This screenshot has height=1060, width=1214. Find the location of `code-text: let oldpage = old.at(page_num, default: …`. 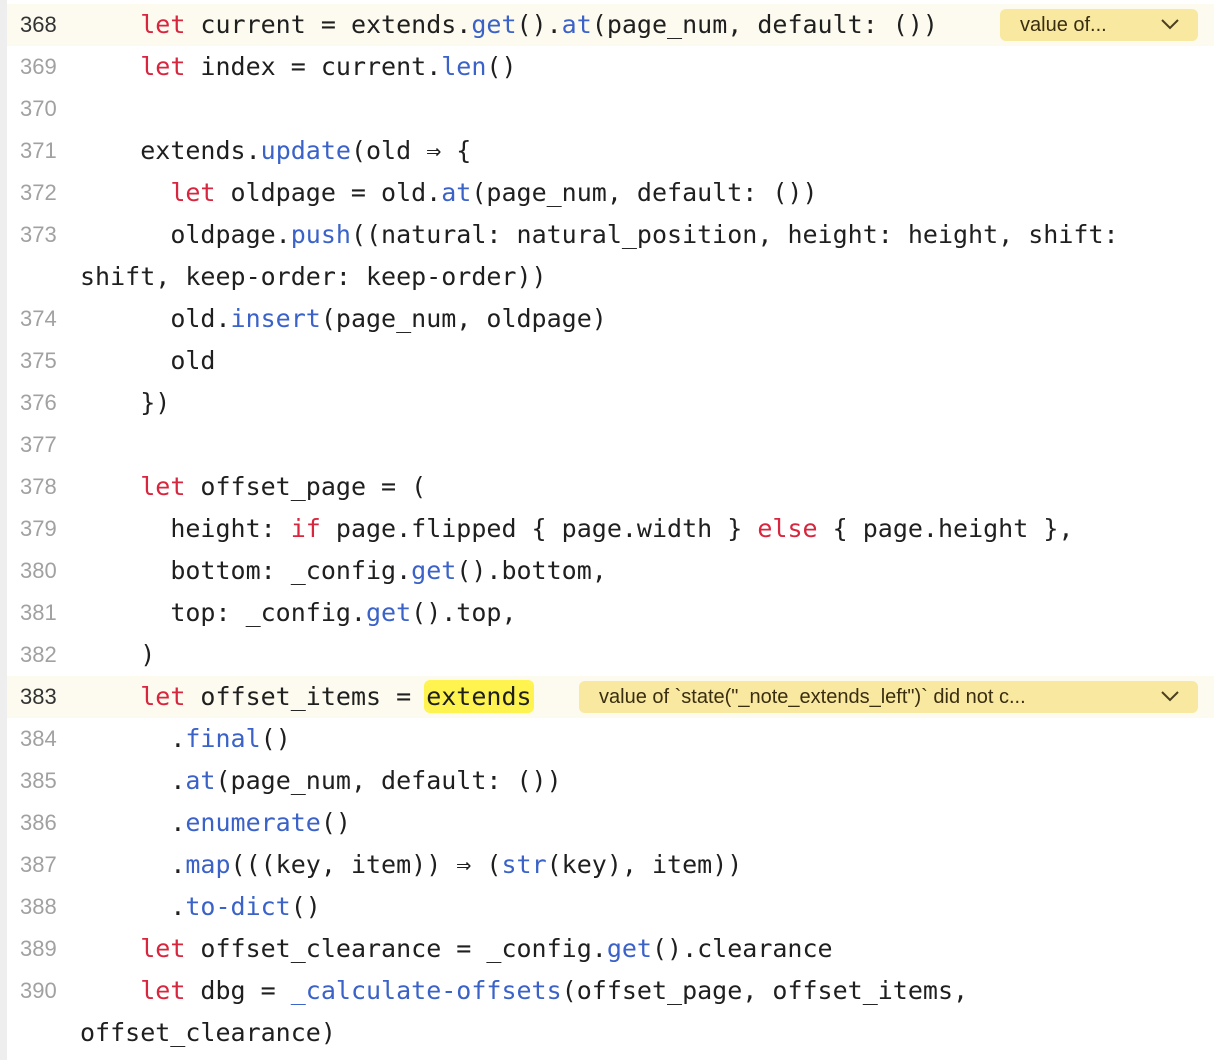

code-text: let oldpage = old.at(page_num, default: … is located at coordinates (494, 192).